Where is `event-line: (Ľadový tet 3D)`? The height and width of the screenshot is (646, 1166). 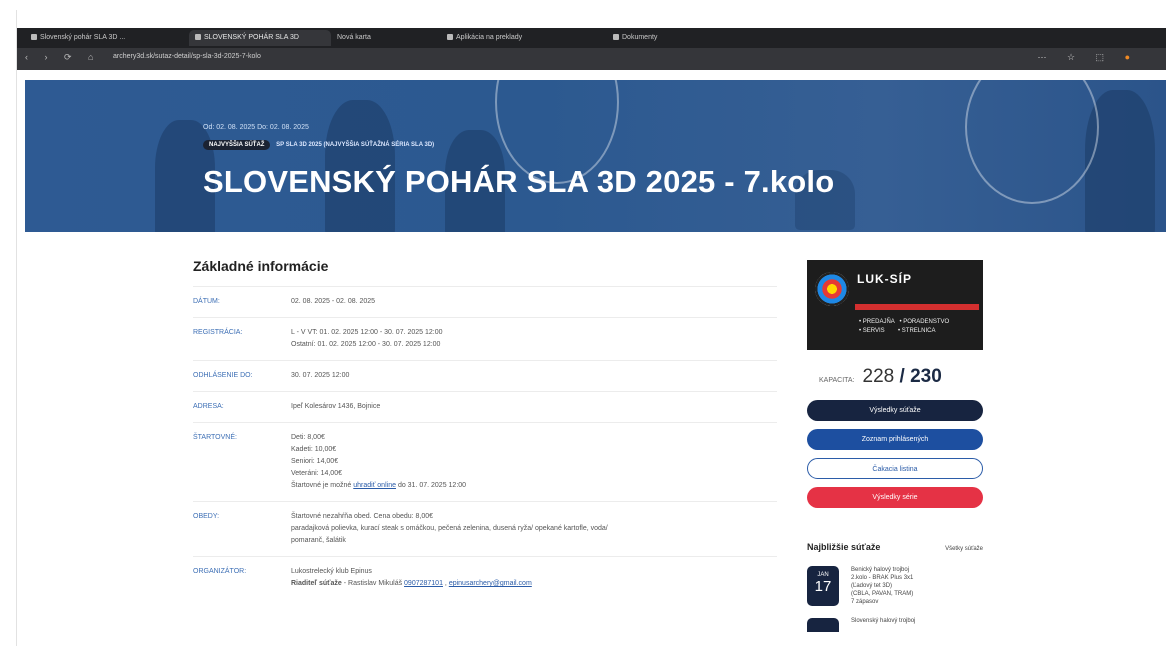
event-line: (Ľadový tet 3D) is located at coordinates (872, 586).